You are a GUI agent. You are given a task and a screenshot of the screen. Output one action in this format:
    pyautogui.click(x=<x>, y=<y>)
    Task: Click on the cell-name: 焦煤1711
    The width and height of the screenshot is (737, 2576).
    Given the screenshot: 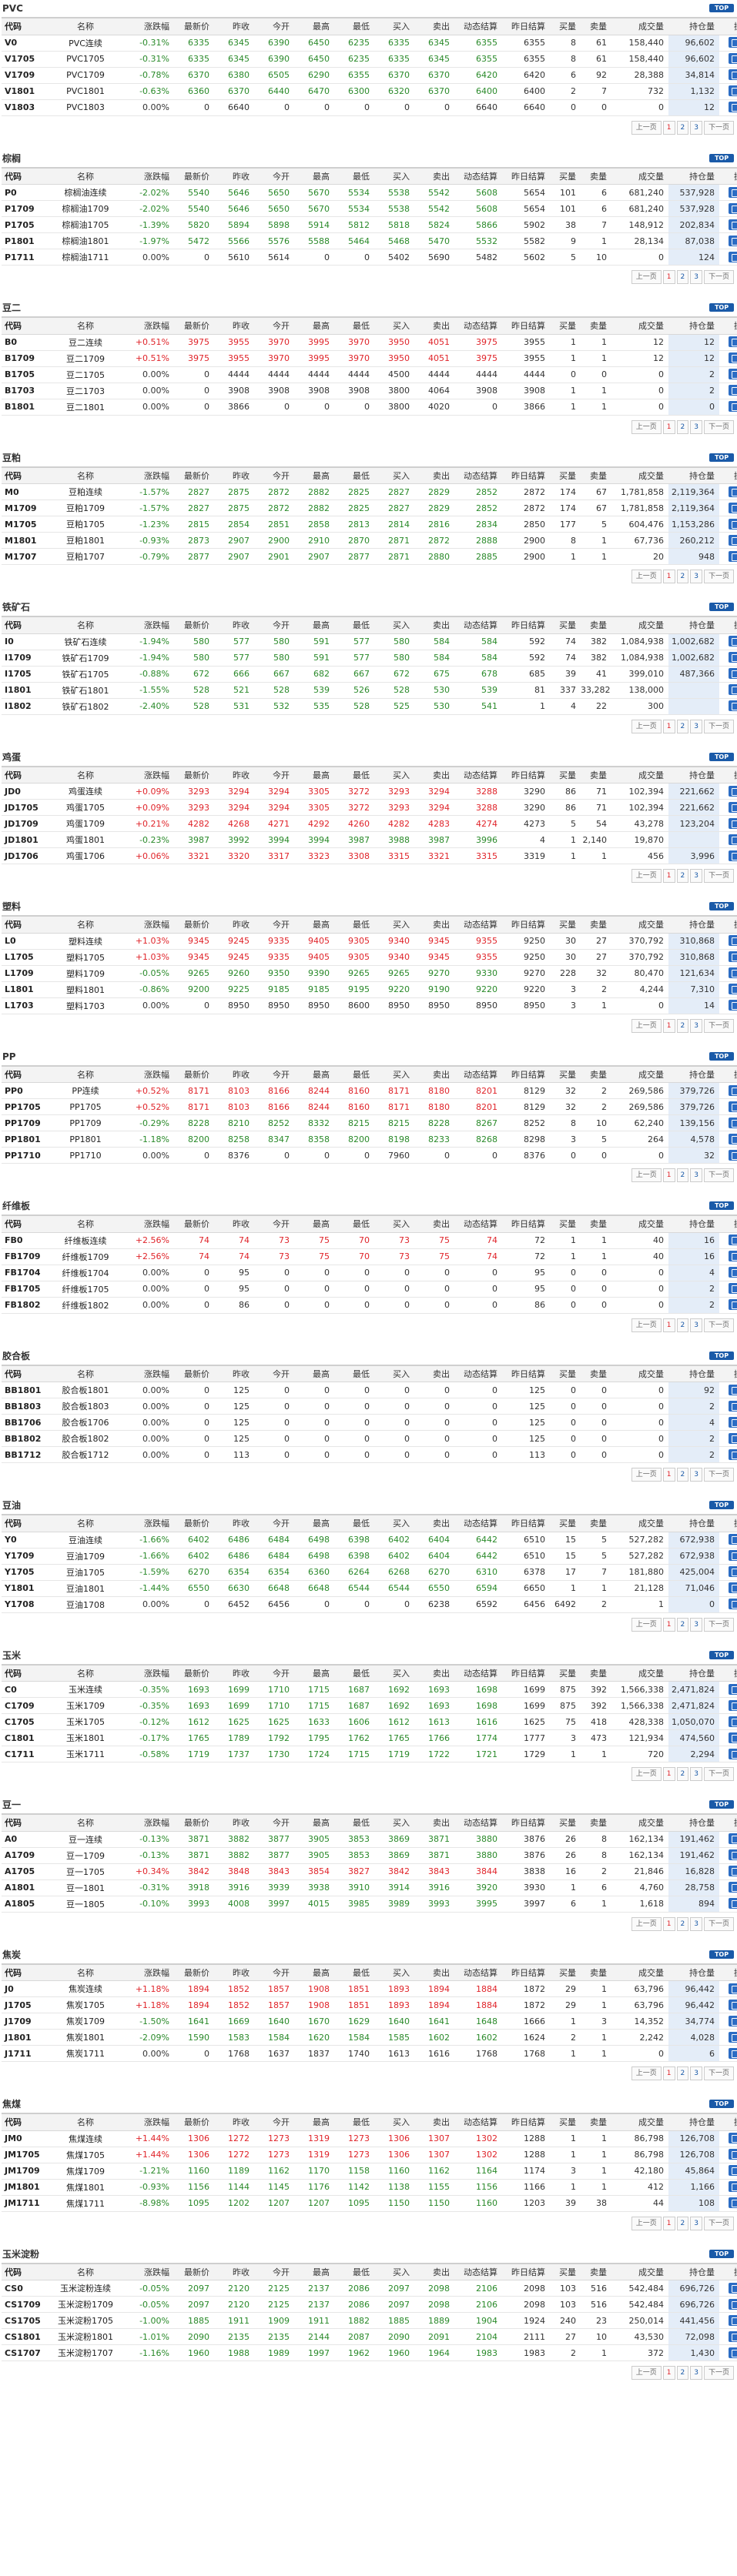 What is the action you would take?
    pyautogui.click(x=87, y=2203)
    